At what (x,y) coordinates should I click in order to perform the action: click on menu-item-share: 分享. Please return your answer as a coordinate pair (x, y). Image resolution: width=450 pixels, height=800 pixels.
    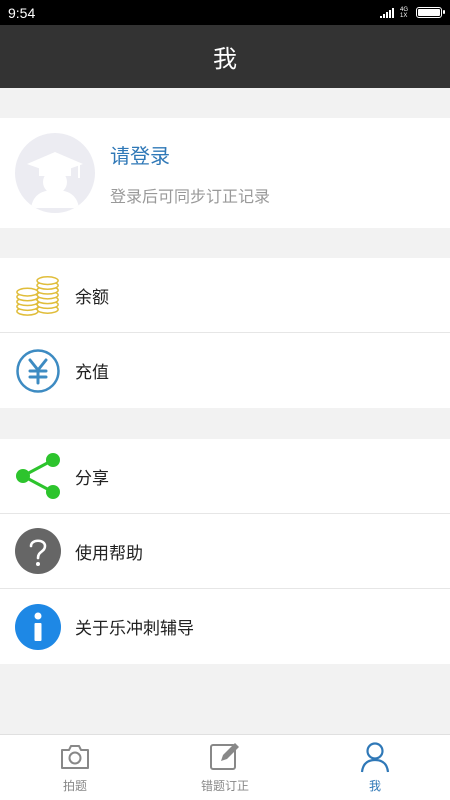
    Looking at the image, I should click on (225, 476).